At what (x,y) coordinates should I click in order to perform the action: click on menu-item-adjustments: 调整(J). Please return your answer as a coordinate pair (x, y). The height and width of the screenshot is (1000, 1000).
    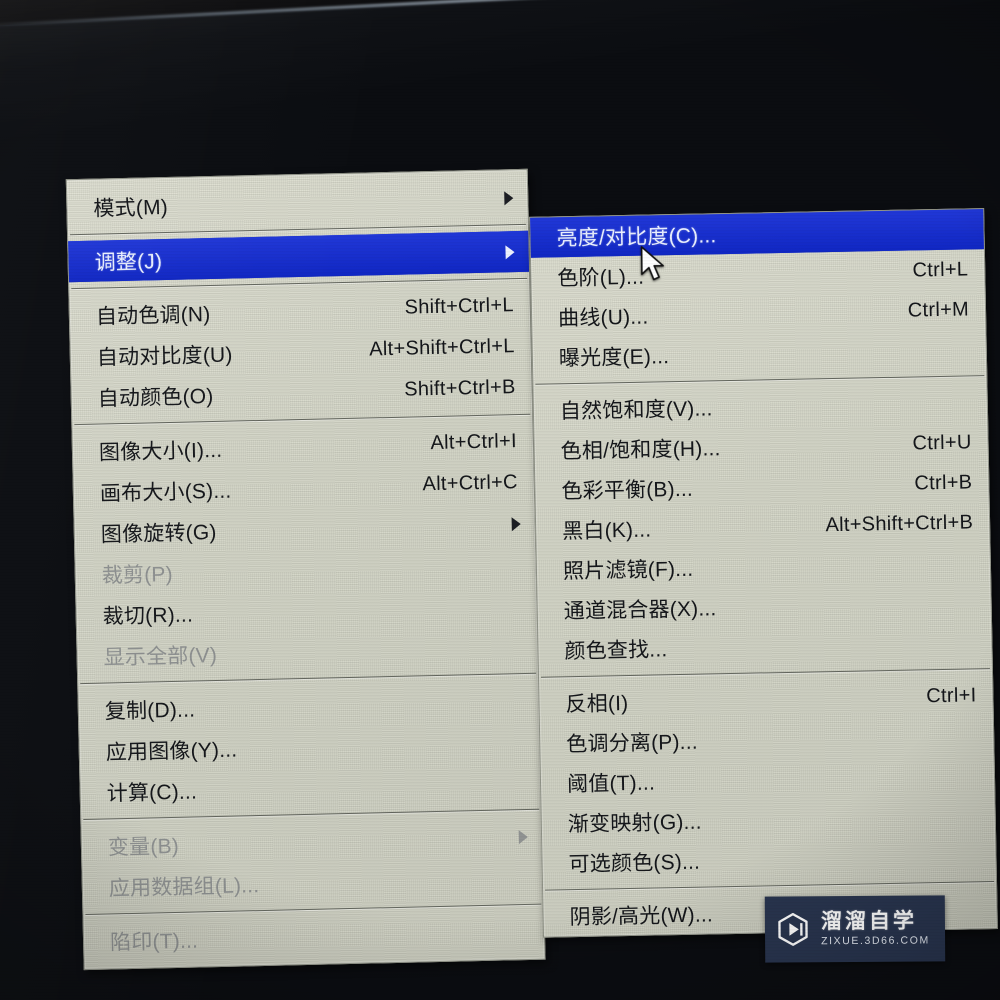
    Looking at the image, I should click on (299, 256).